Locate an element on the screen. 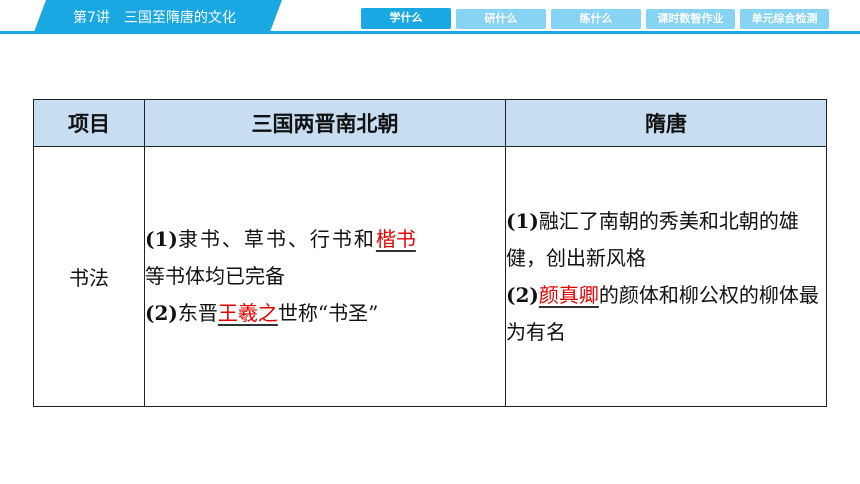 The height and width of the screenshot is (484, 860). cell-paragraph-1: (1)融汇了南朝的秀美和北朝的雄健，创出新风格 is located at coordinates (666, 240).